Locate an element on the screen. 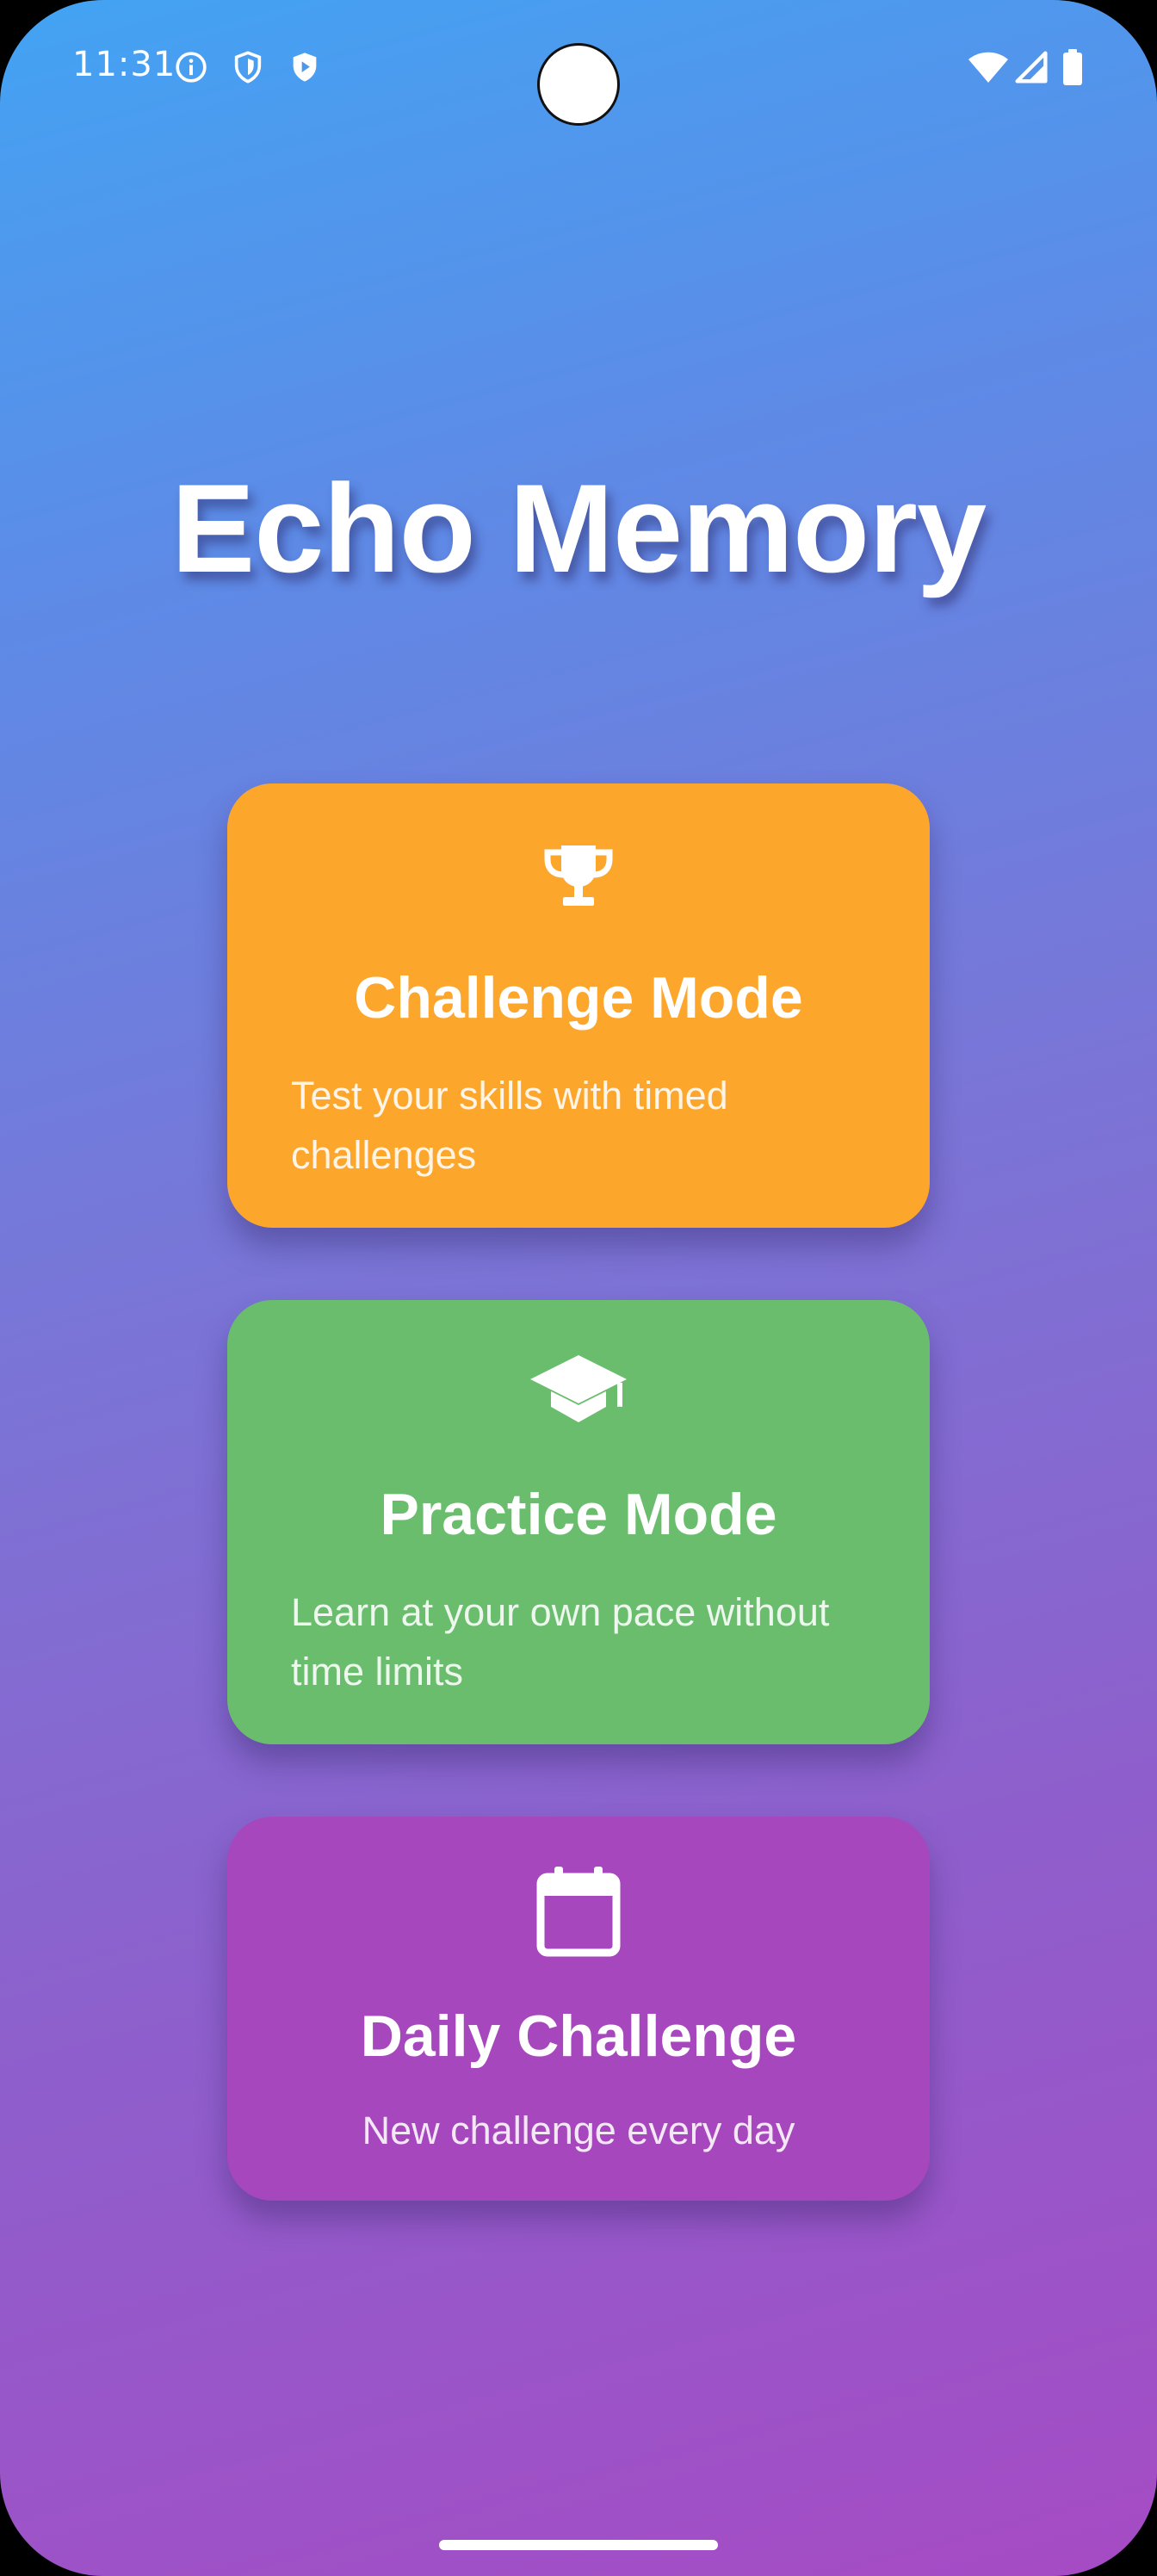 The width and height of the screenshot is (1157, 2576). app-title: Echo Memory is located at coordinates (579, 528).